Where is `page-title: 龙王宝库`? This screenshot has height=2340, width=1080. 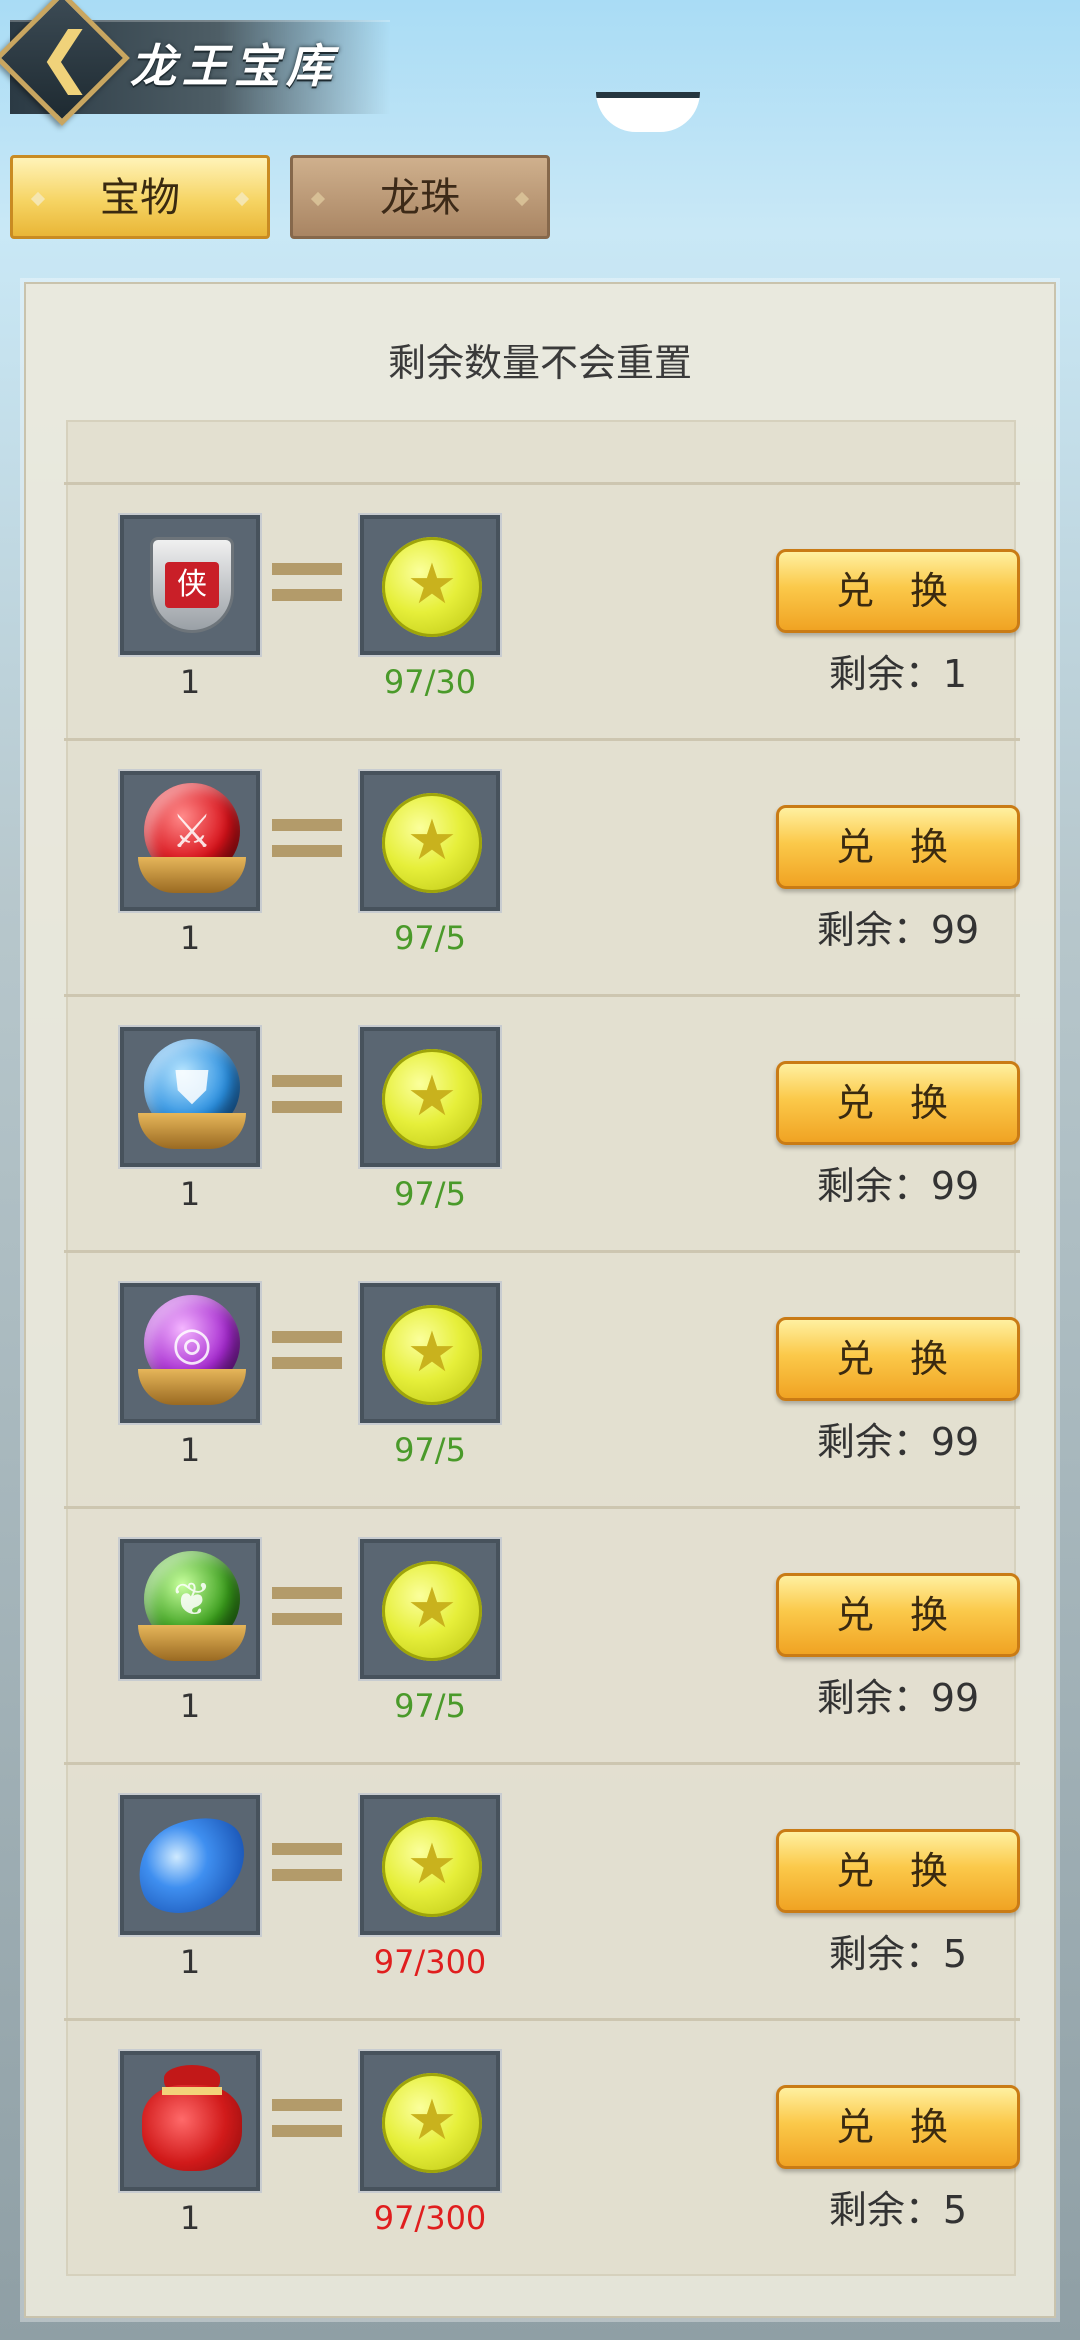
page-title: 龙王宝库 is located at coordinates (234, 66).